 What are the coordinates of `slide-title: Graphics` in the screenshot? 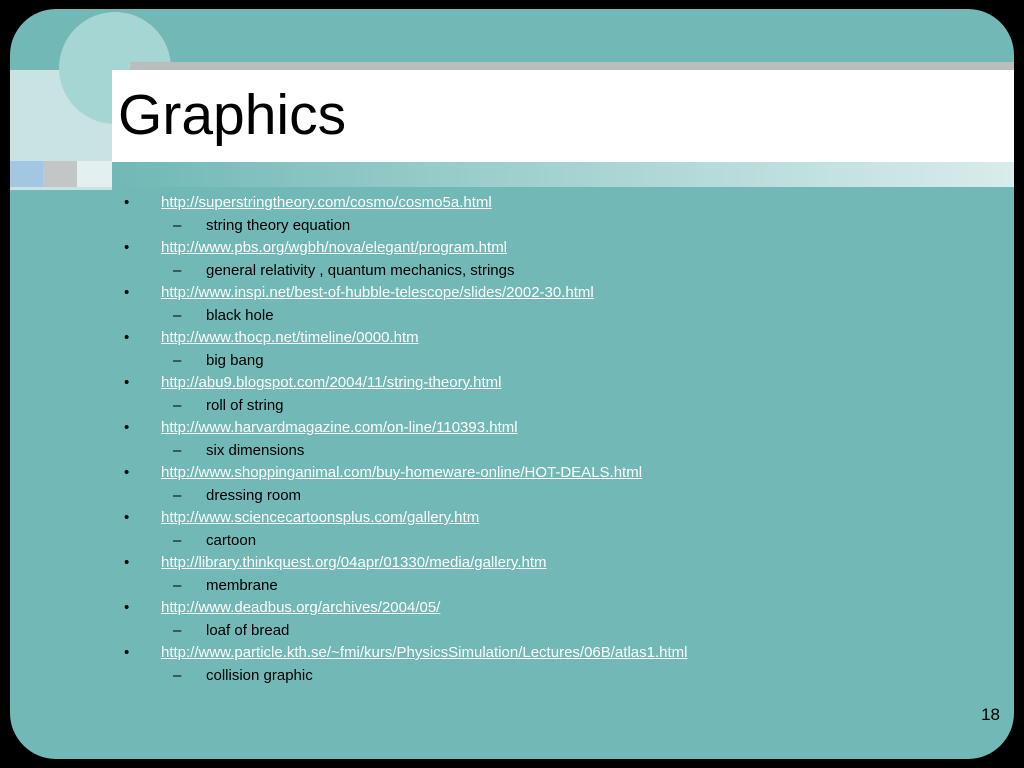 It's located at (232, 115).